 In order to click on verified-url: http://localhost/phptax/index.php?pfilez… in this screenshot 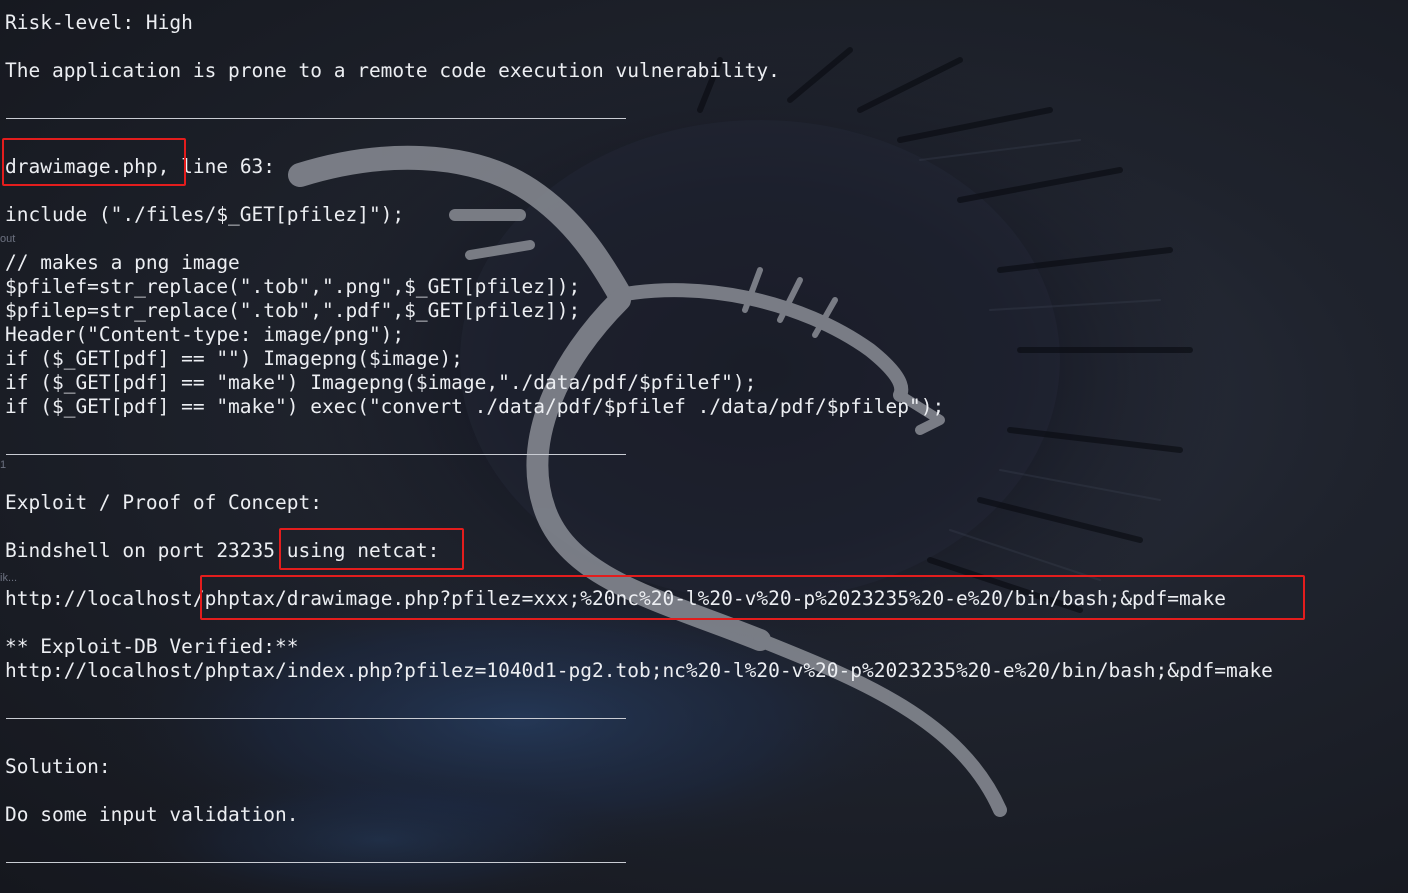, I will do `click(639, 671)`.